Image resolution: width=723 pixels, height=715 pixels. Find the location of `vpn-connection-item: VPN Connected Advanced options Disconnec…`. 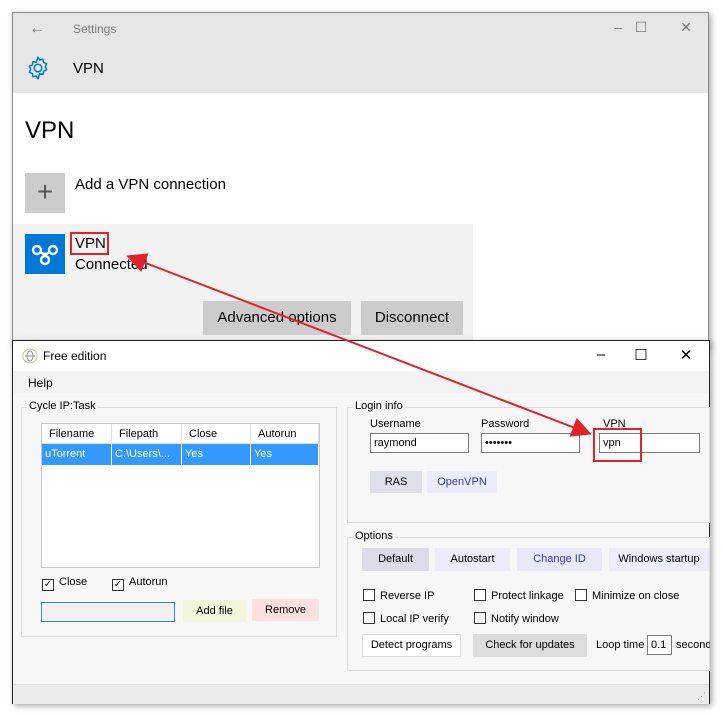

vpn-connection-item: VPN Connected Advanced options Disconnec… is located at coordinates (243, 286).